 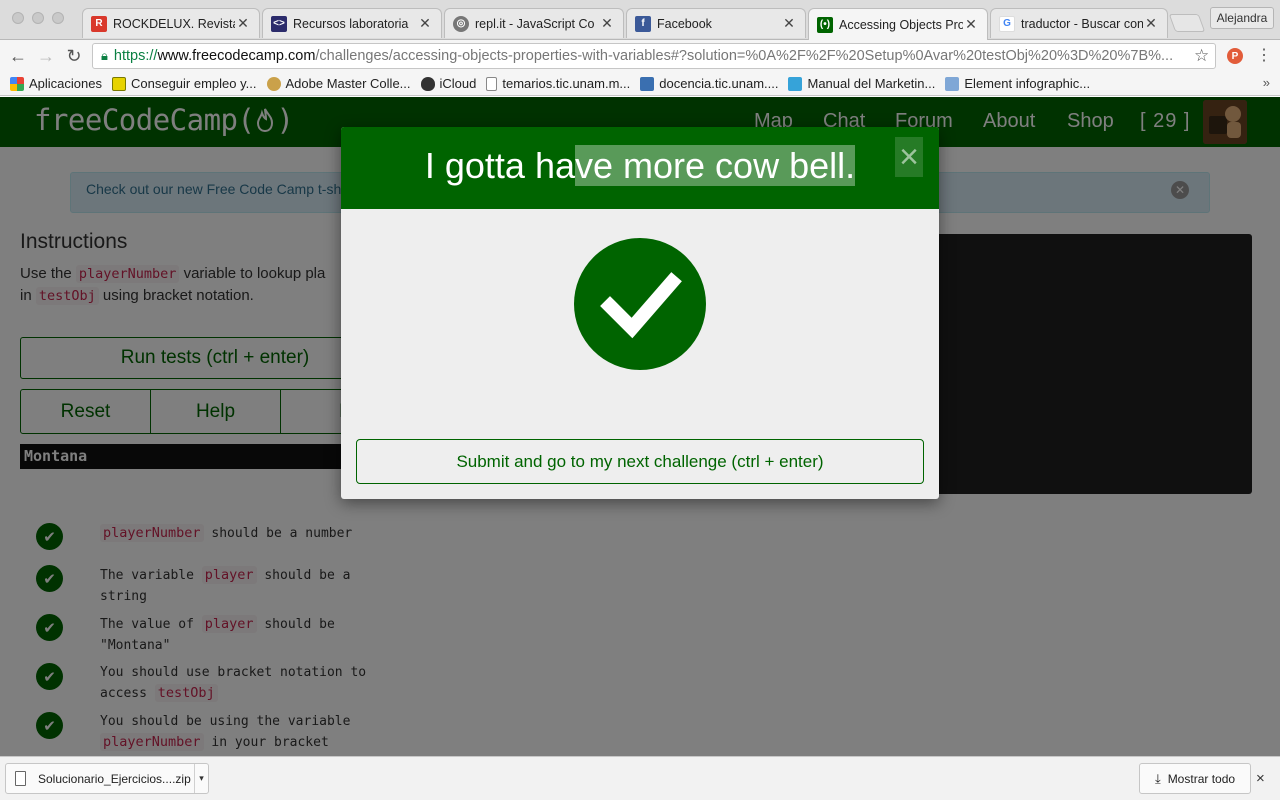 I want to click on file-icon, so click(x=20, y=778).